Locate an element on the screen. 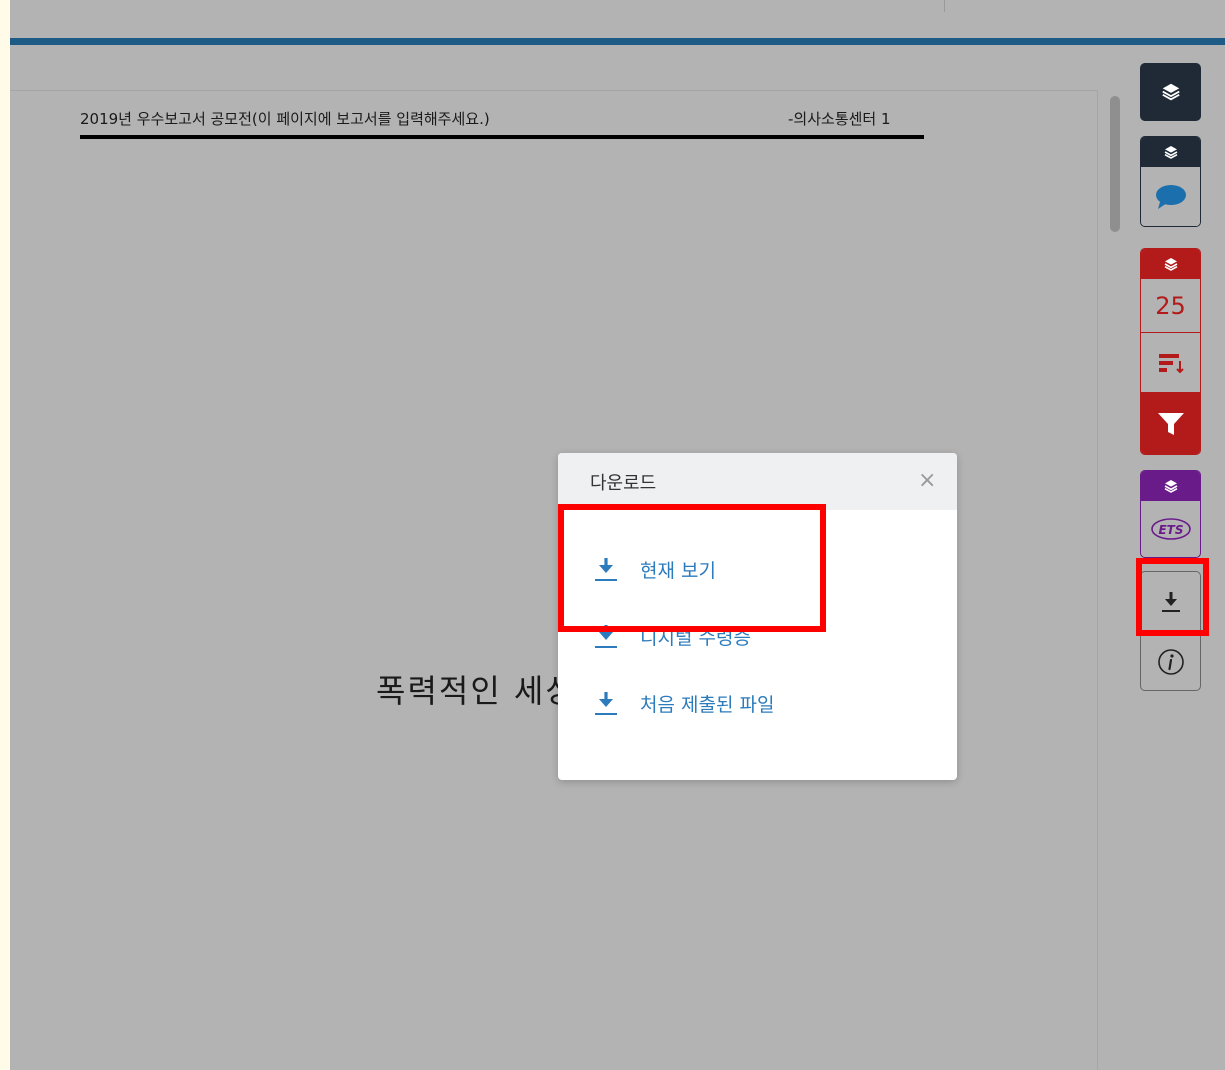 The width and height of the screenshot is (1225, 1070). filter-icon is located at coordinates (1171, 424).